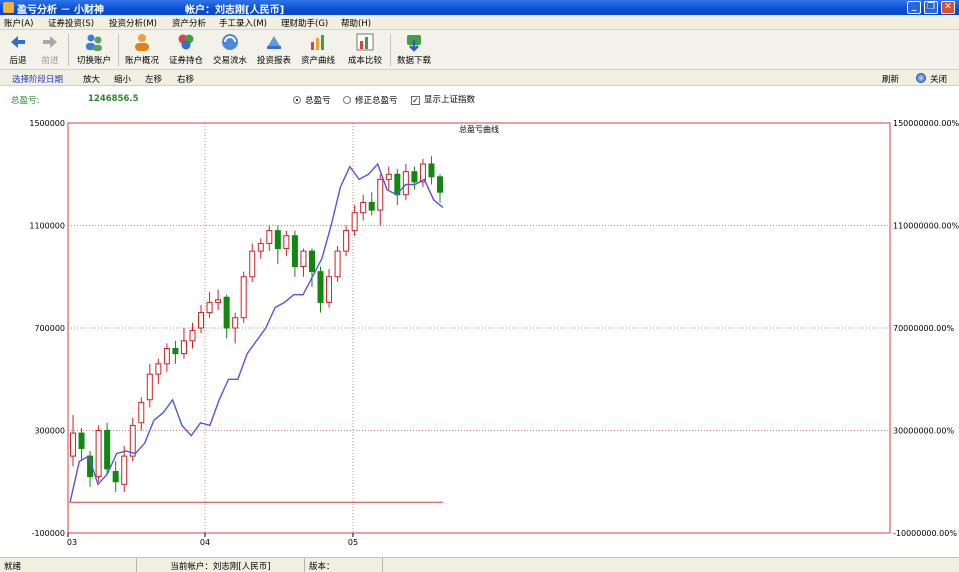 The image size is (959, 572). I want to click on y-tick-label-left: 1500000, so click(47, 123).